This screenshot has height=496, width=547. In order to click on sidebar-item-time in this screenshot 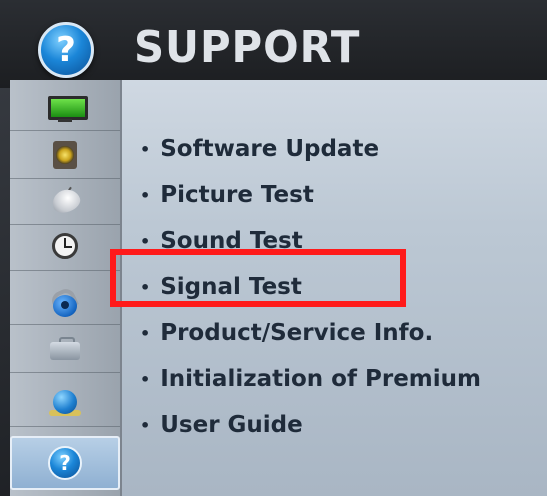, I will do `click(65, 247)`.